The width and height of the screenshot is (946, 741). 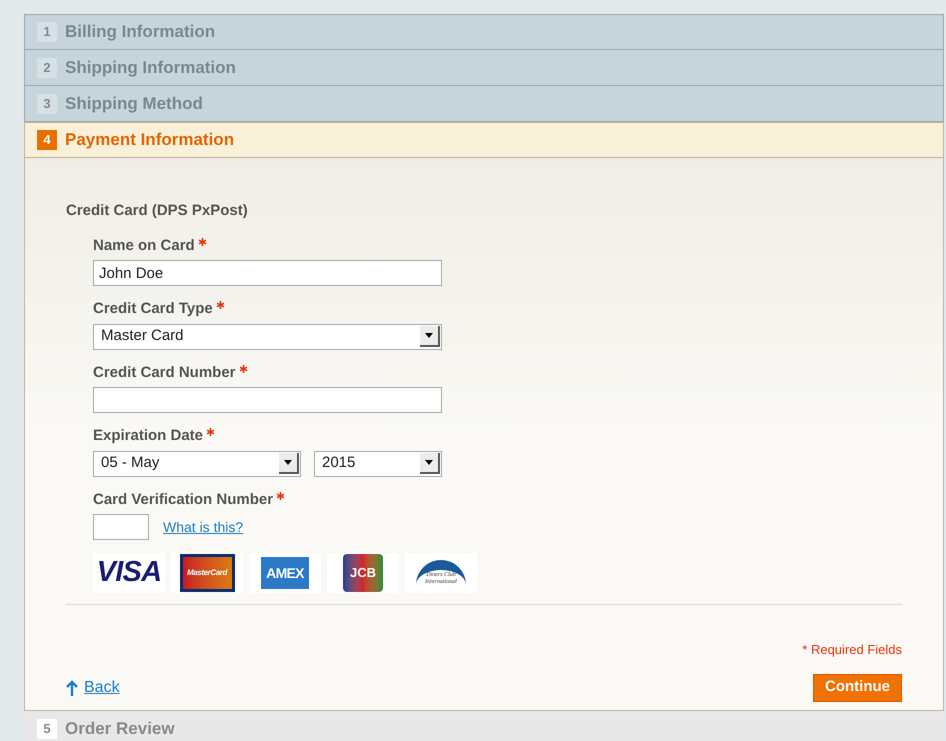 I want to click on input-field: John Doe, so click(x=267, y=273).